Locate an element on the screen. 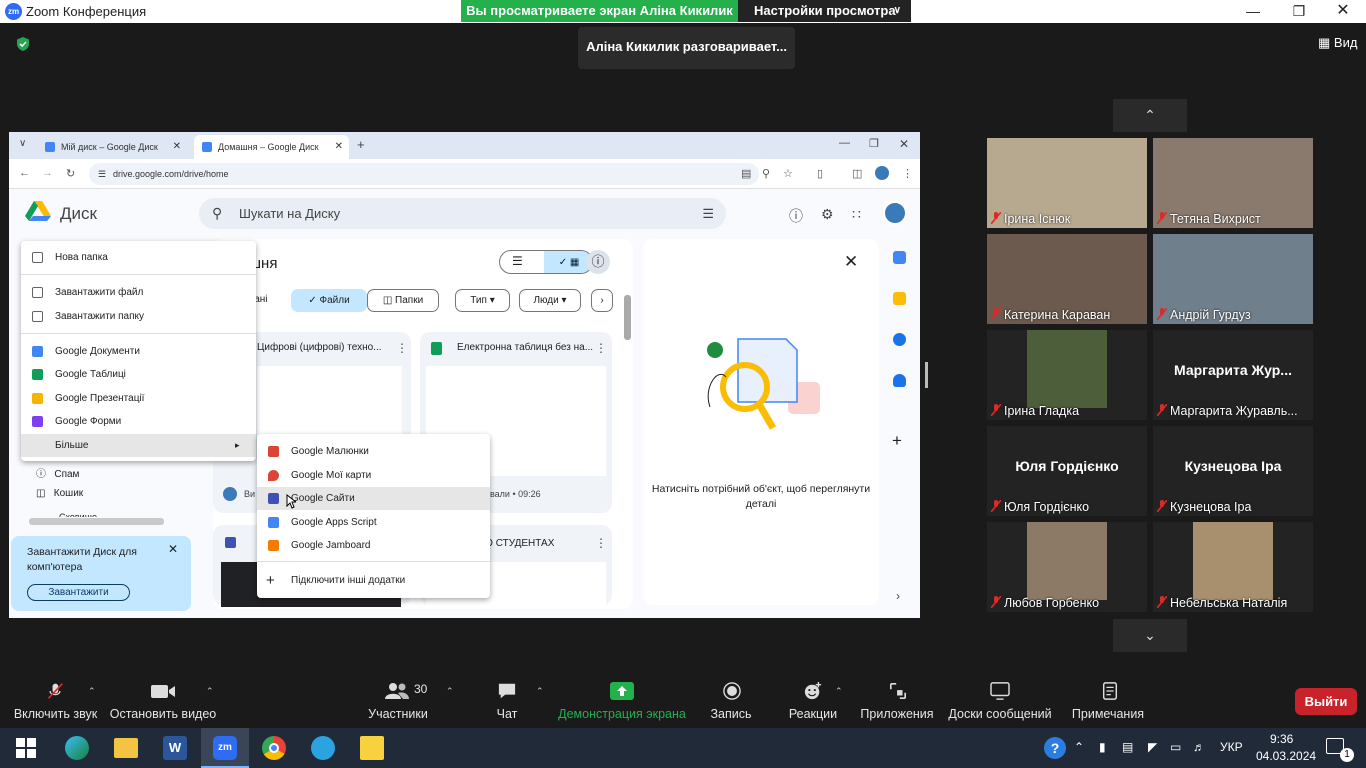  participant-tile: Небельська Наталія is located at coordinates (1233, 567).